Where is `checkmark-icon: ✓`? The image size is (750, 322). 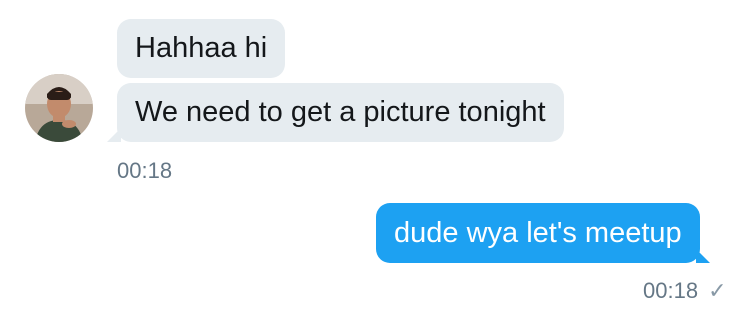
checkmark-icon: ✓ is located at coordinates (717, 290).